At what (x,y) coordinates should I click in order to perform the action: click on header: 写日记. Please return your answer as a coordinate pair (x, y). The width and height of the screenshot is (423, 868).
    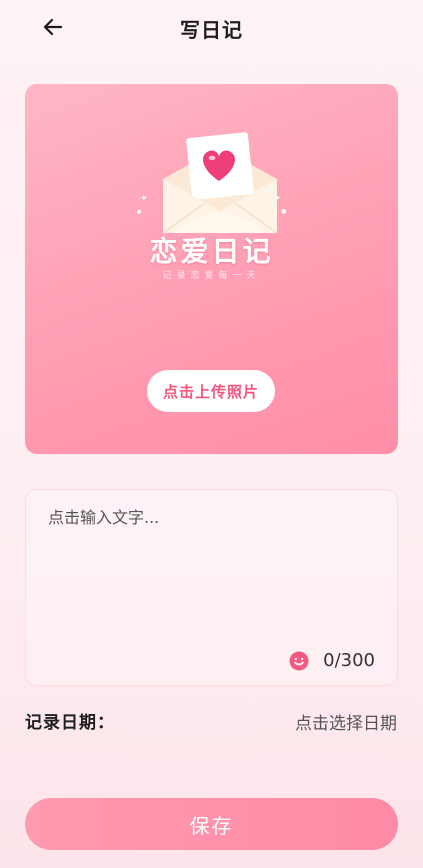
    Looking at the image, I should click on (211, 27).